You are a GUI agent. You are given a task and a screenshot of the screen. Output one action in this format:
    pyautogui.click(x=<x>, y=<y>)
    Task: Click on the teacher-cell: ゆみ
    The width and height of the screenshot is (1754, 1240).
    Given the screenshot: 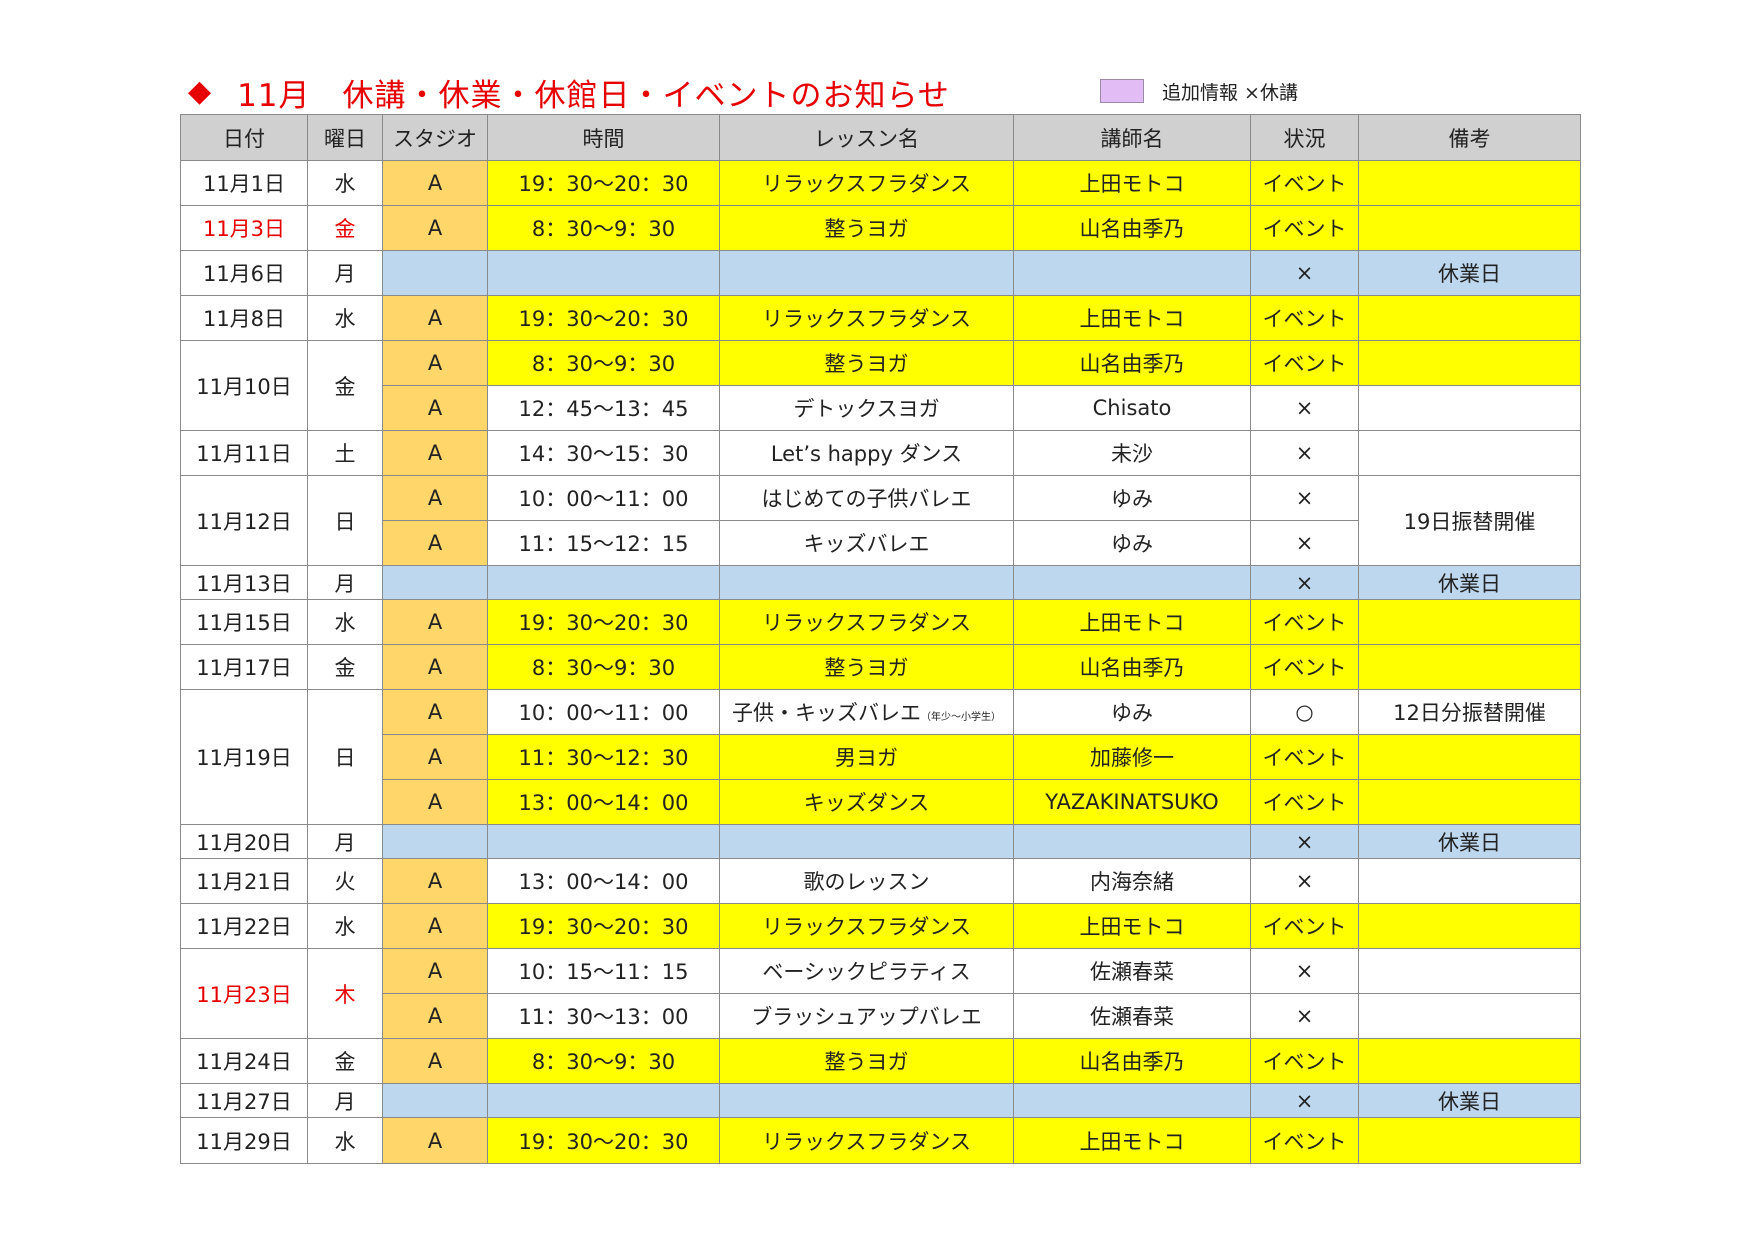 What is the action you would take?
    pyautogui.click(x=1132, y=498)
    